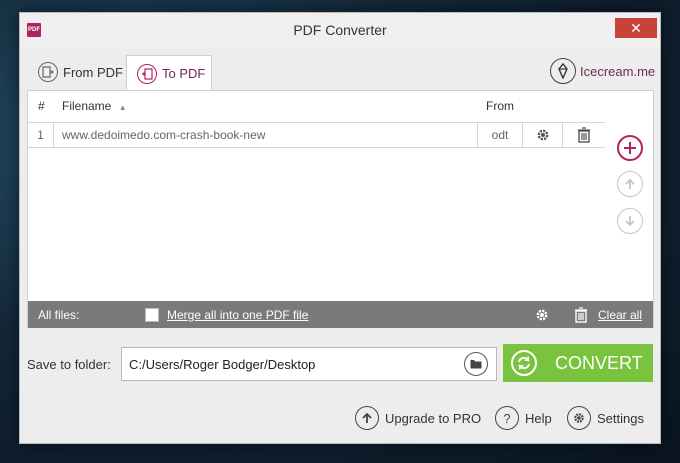 The width and height of the screenshot is (680, 463). What do you see at coordinates (41, 106) in the screenshot?
I see `column-number-header: #` at bounding box center [41, 106].